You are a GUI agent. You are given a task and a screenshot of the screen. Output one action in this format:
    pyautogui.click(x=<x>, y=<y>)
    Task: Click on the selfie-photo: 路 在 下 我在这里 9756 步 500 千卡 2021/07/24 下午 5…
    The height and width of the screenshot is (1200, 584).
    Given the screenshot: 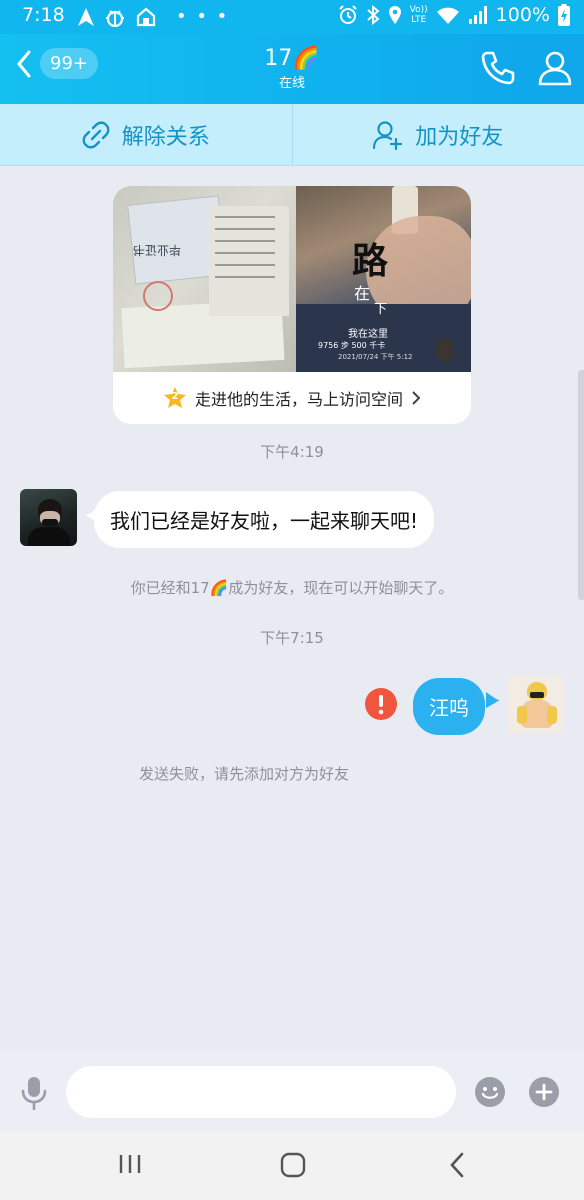 What is the action you would take?
    pyautogui.click(x=383, y=279)
    